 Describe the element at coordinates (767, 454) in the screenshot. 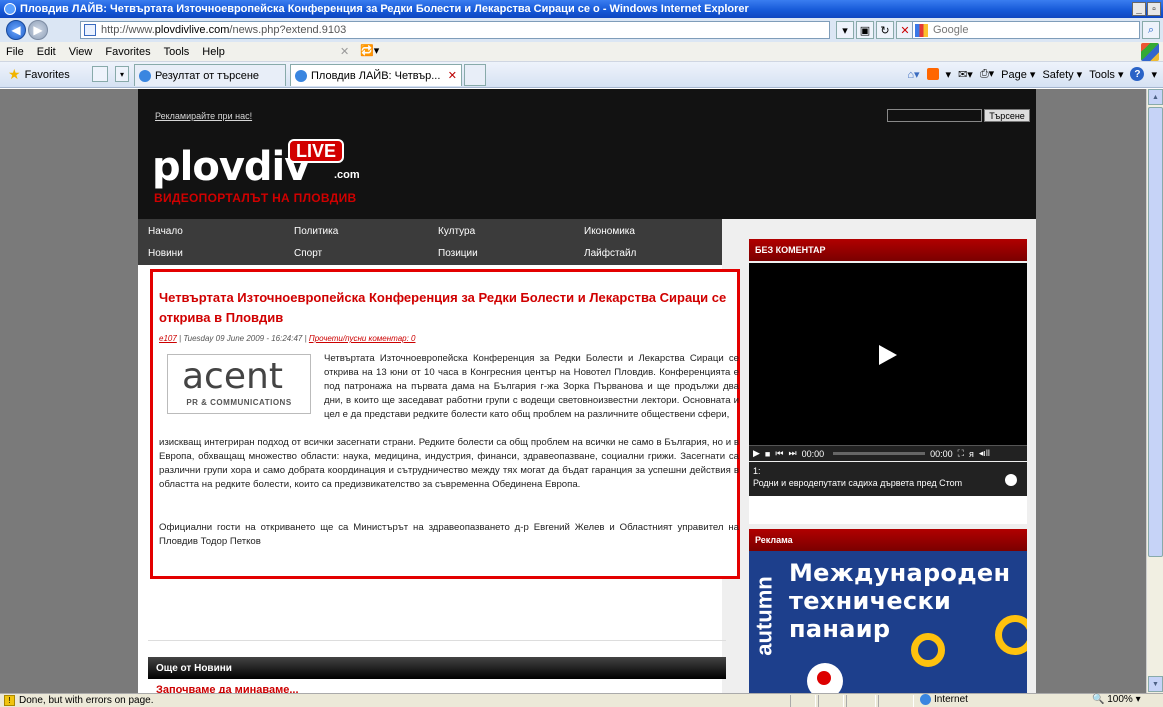

I see `stop-button-icon: ■` at that location.